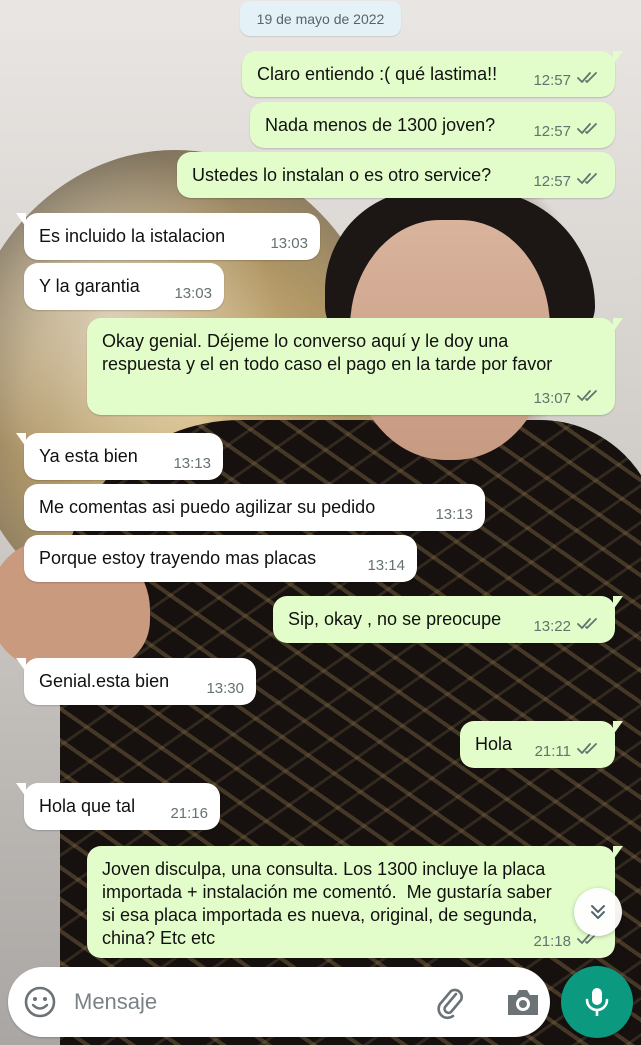 The height and width of the screenshot is (1045, 641). I want to click on message-time: 21:11, so click(552, 751).